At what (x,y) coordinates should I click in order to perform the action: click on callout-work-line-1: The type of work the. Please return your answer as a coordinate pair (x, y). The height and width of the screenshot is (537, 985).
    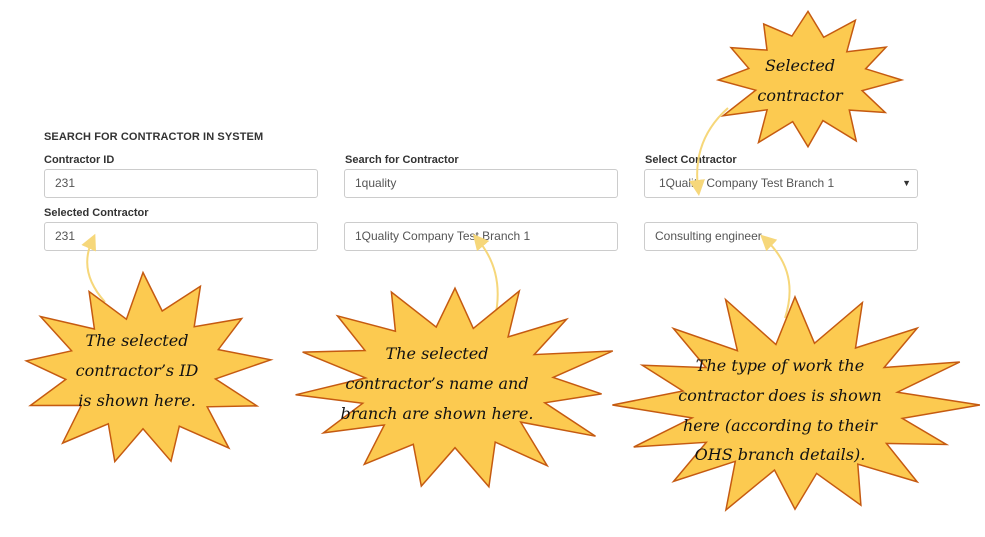
    Looking at the image, I should click on (780, 365).